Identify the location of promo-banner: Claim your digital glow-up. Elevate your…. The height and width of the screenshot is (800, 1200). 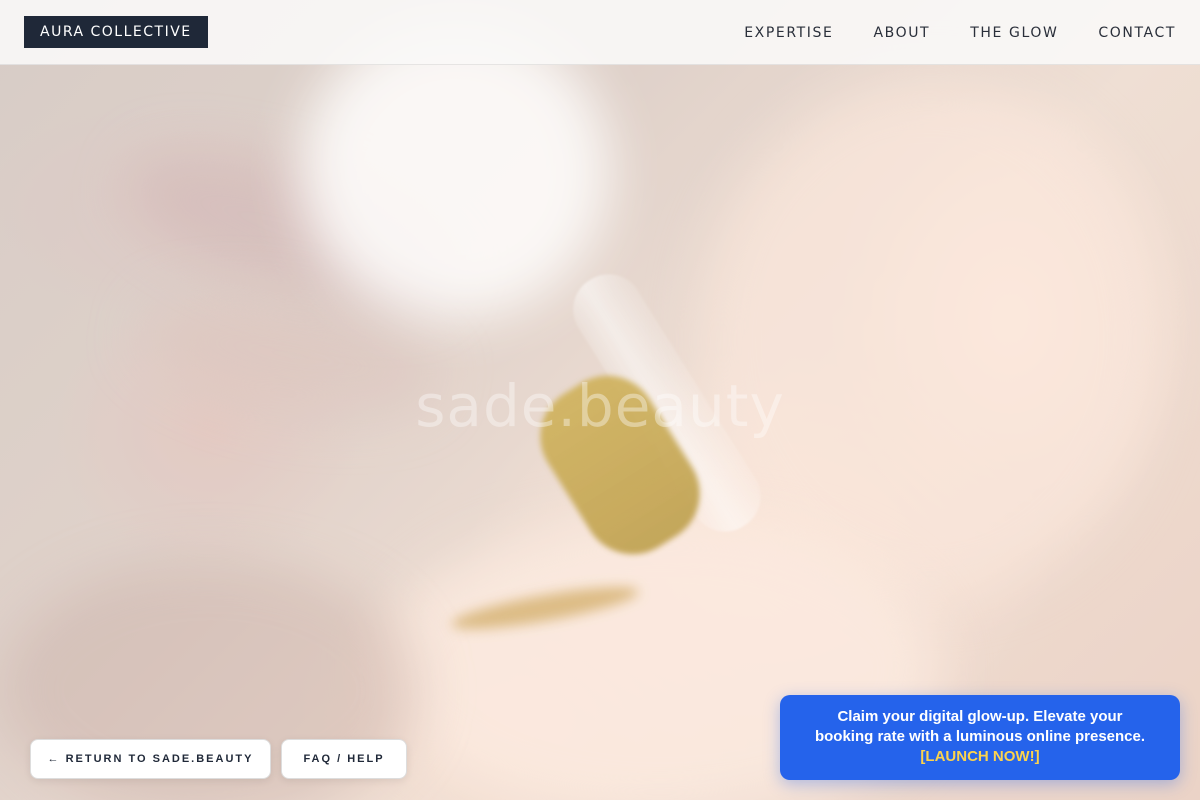
(980, 737).